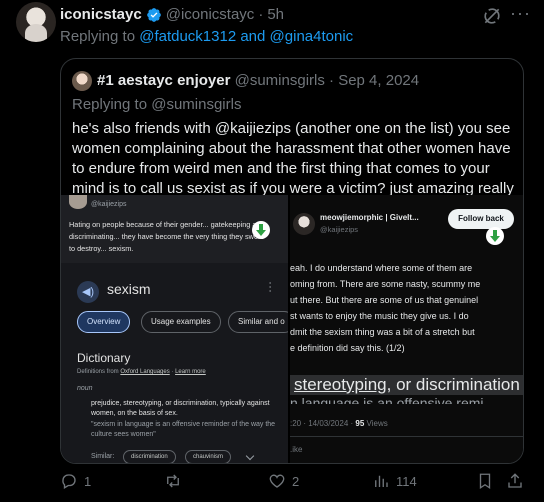 Image resolution: width=544 pixels, height=502 pixels. I want to click on repost-icon, so click(173, 481).